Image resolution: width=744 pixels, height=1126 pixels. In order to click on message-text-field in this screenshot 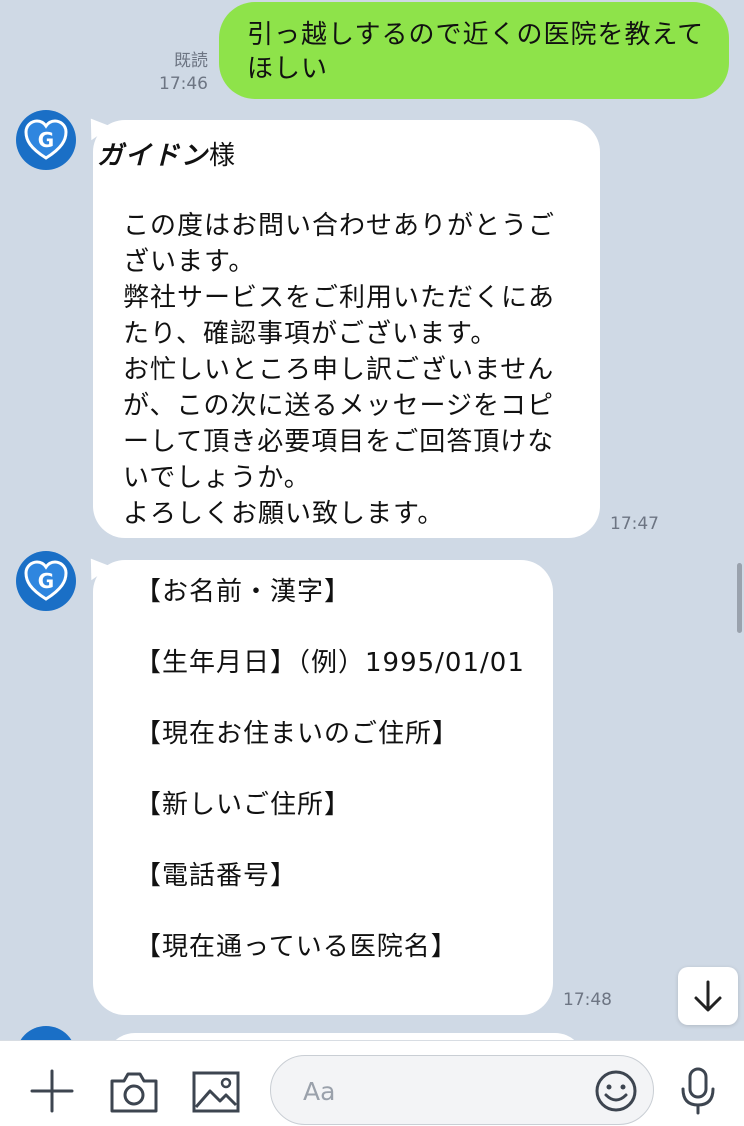, I will do `click(462, 1090)`.